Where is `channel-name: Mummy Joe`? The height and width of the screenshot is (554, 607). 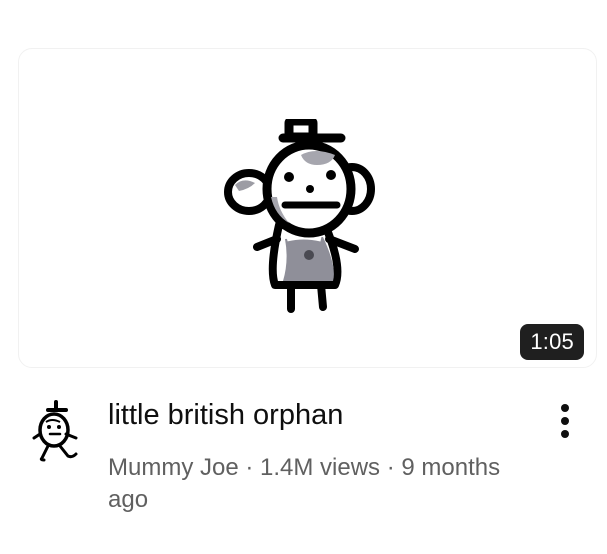 channel-name: Mummy Joe is located at coordinates (173, 467).